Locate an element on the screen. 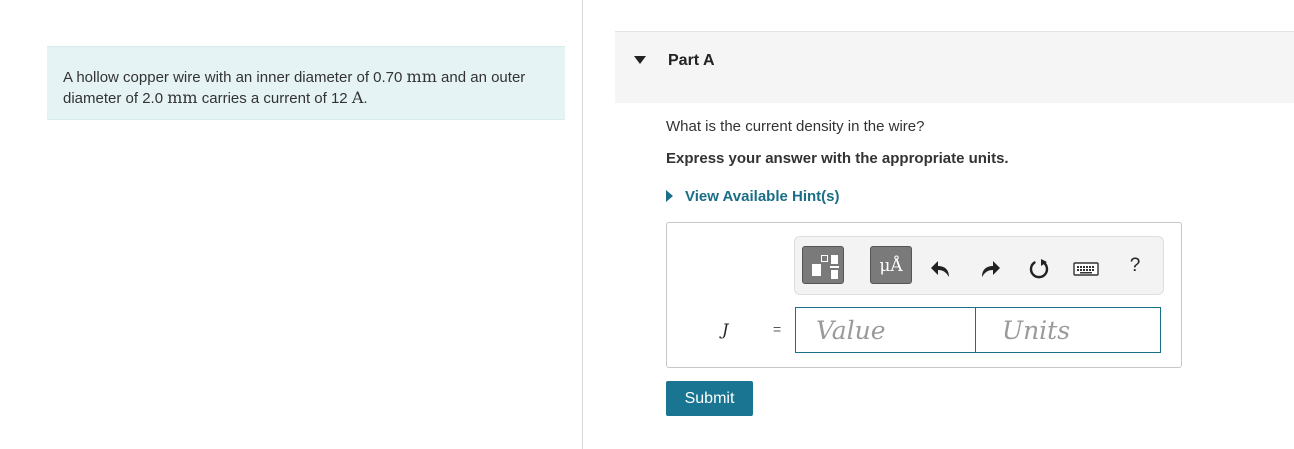  value-input is located at coordinates (885, 330).